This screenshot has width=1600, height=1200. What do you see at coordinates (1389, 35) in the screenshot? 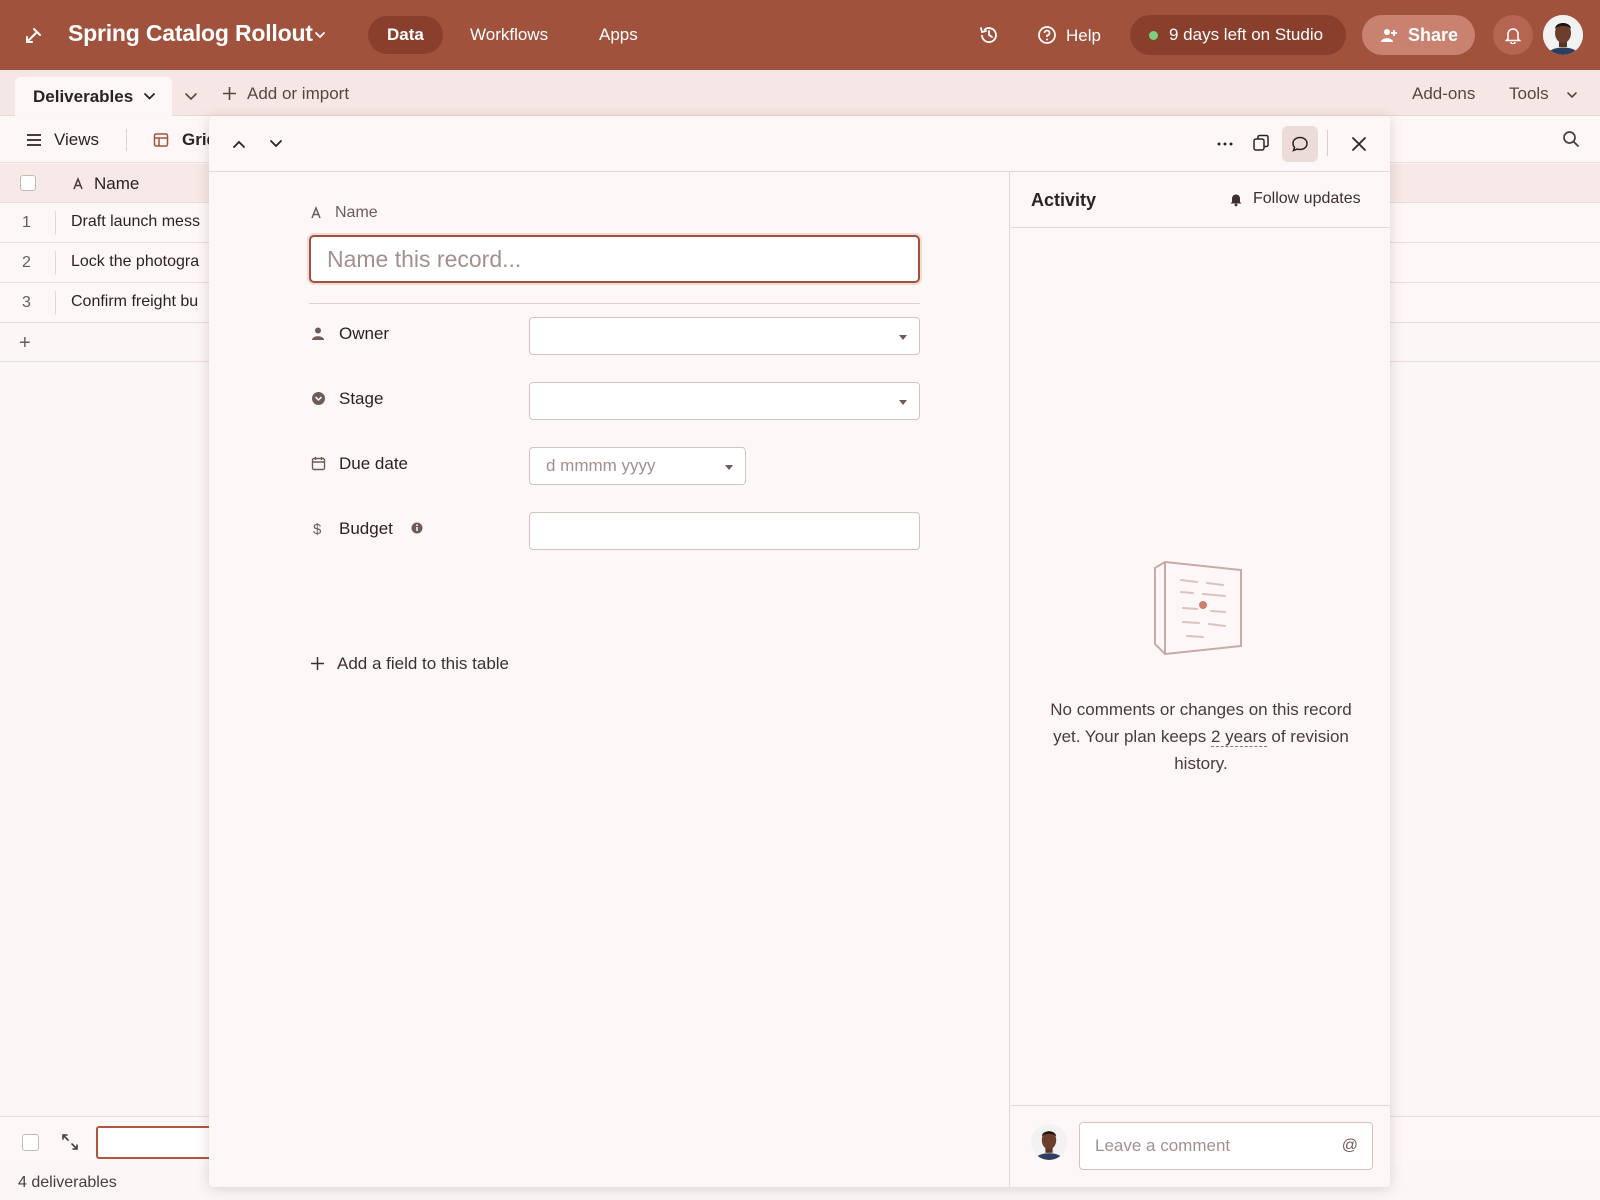
I see `add-user-icon` at bounding box center [1389, 35].